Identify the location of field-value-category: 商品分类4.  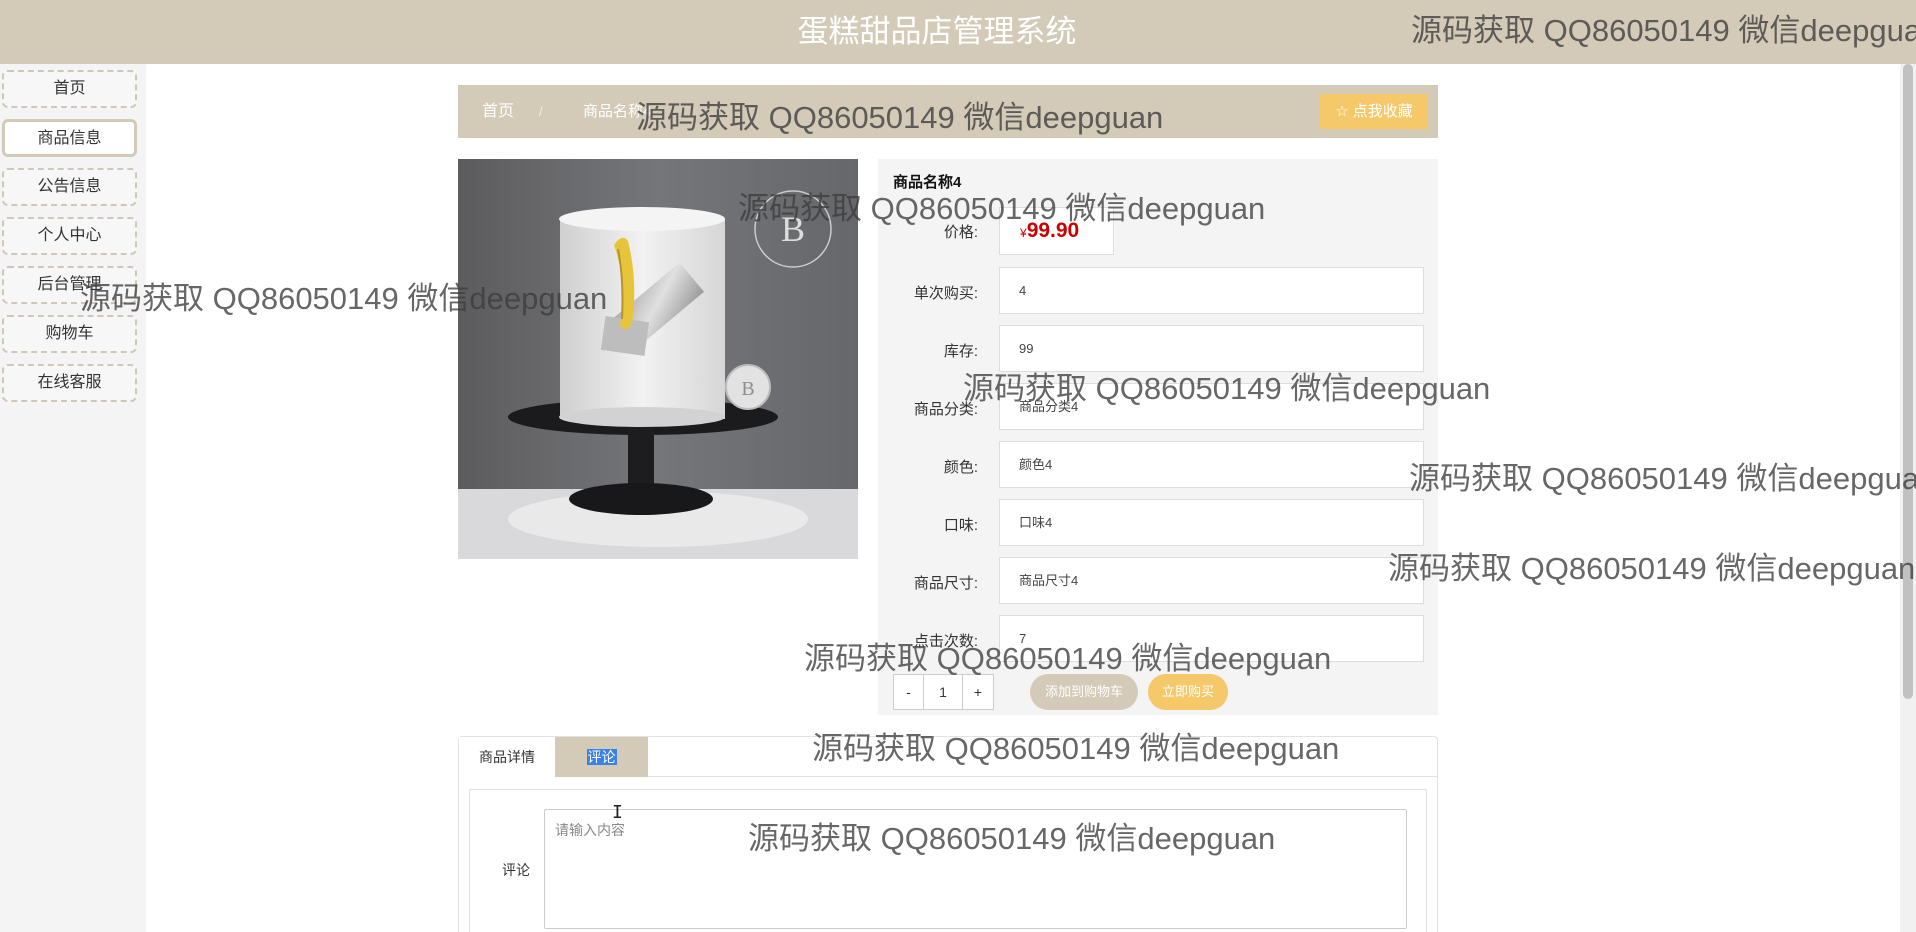
(1211, 406).